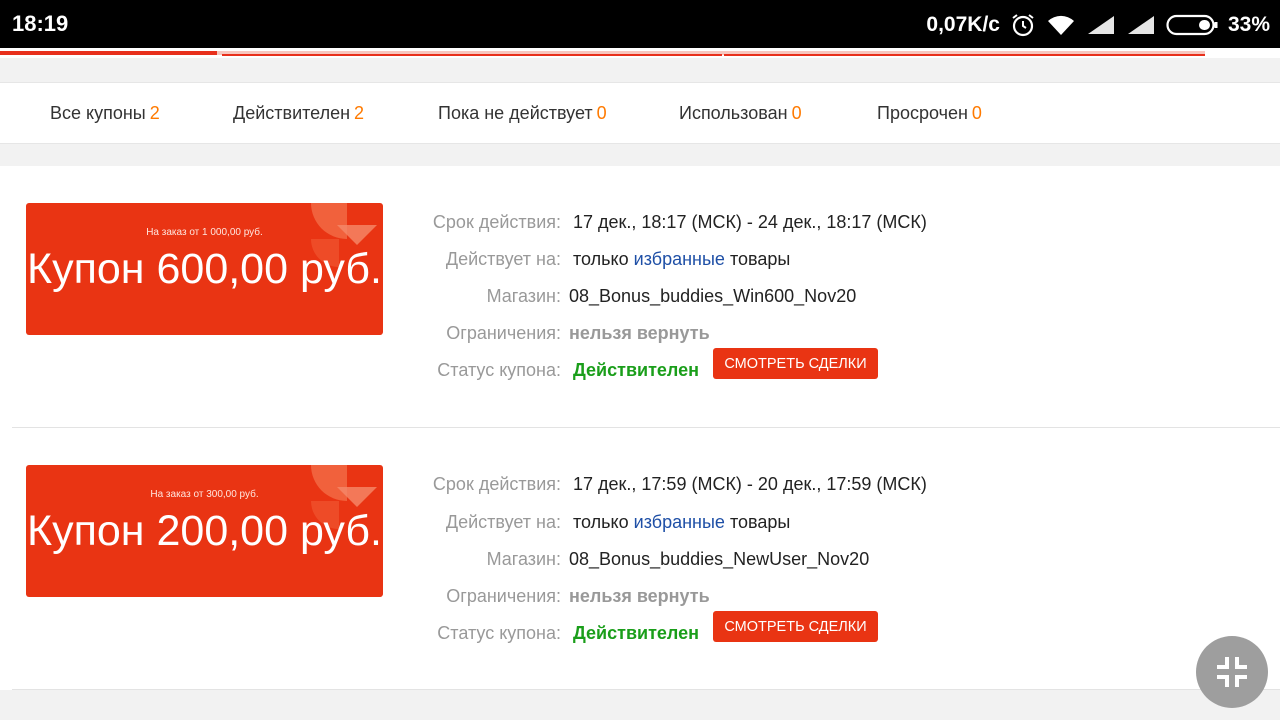  Describe the element at coordinates (640, 705) in the screenshot. I see `bottom-spacer` at that location.